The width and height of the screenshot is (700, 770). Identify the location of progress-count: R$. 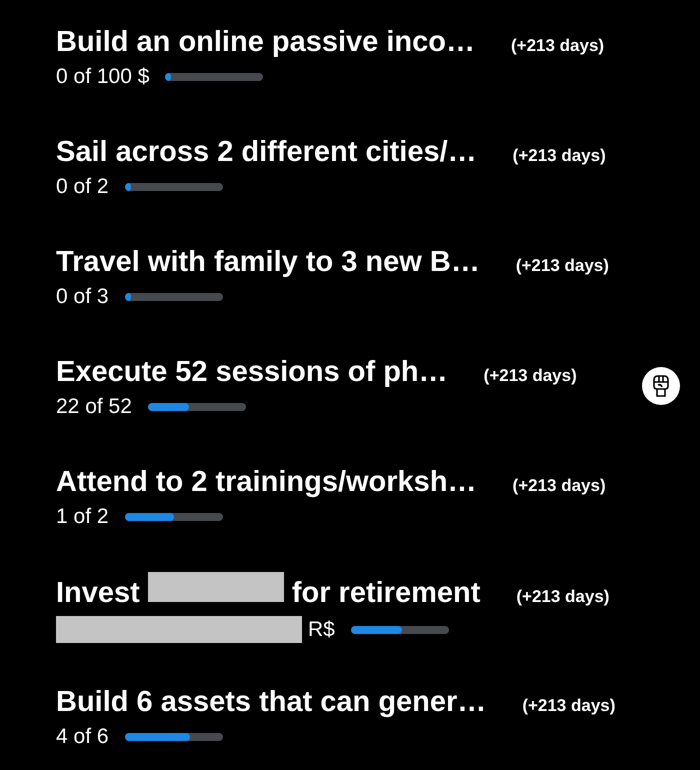
(321, 630).